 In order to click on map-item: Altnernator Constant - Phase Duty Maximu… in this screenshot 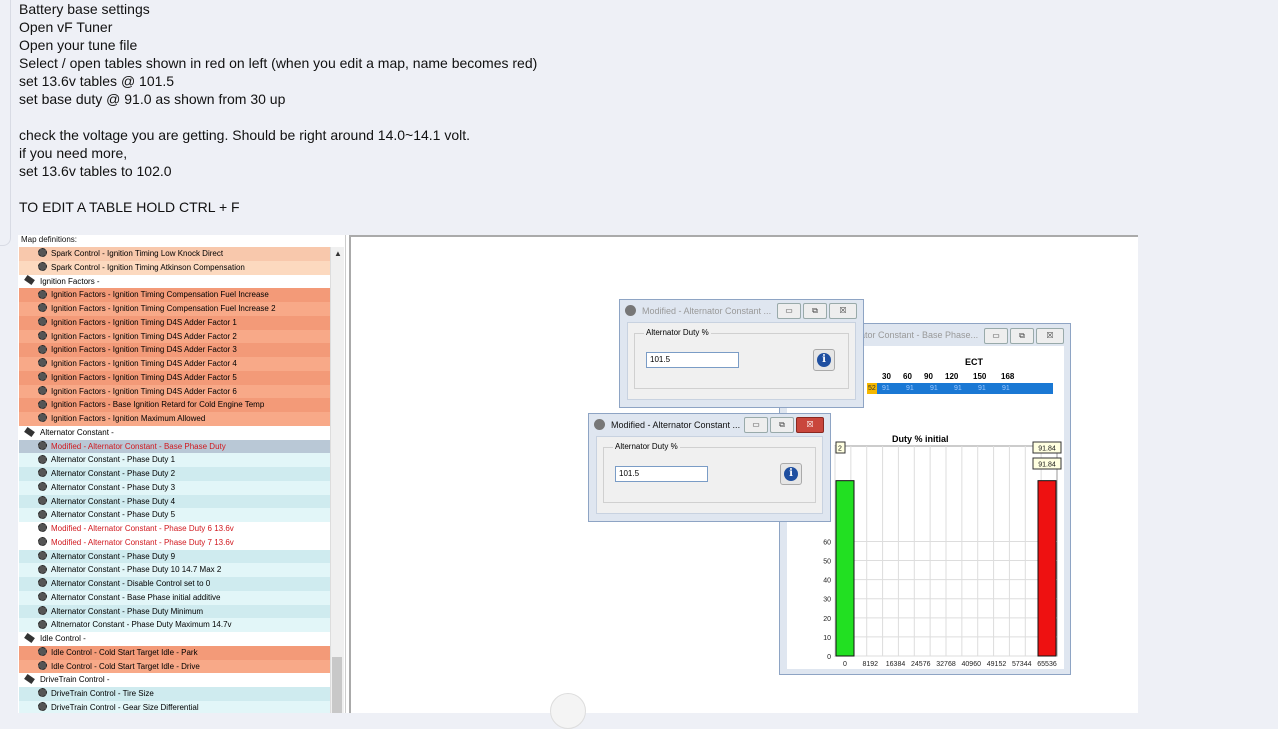, I will do `click(174, 625)`.